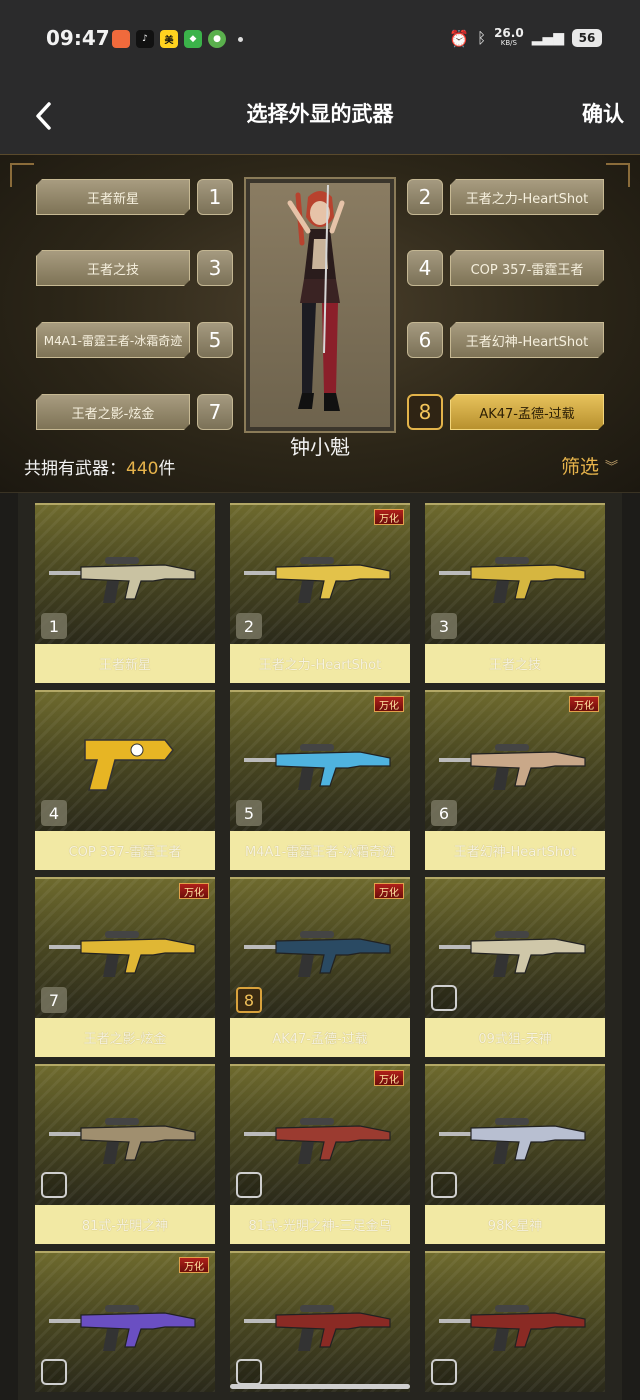  What do you see at coordinates (320, 1386) in the screenshot?
I see `home-indicator` at bounding box center [320, 1386].